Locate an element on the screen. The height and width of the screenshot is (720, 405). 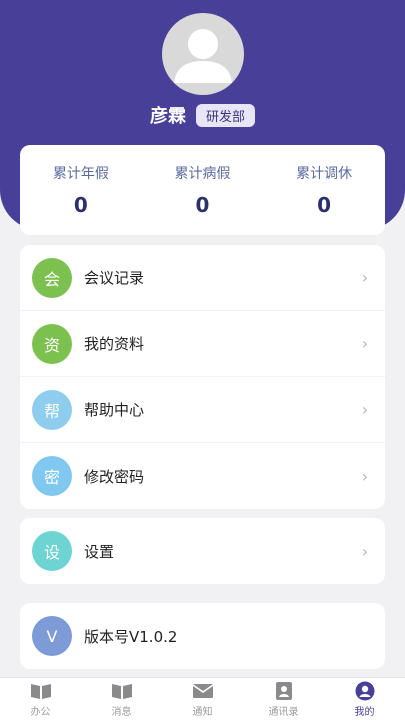
menu-card-version: V 版本号V1.0.2 is located at coordinates (202, 636).